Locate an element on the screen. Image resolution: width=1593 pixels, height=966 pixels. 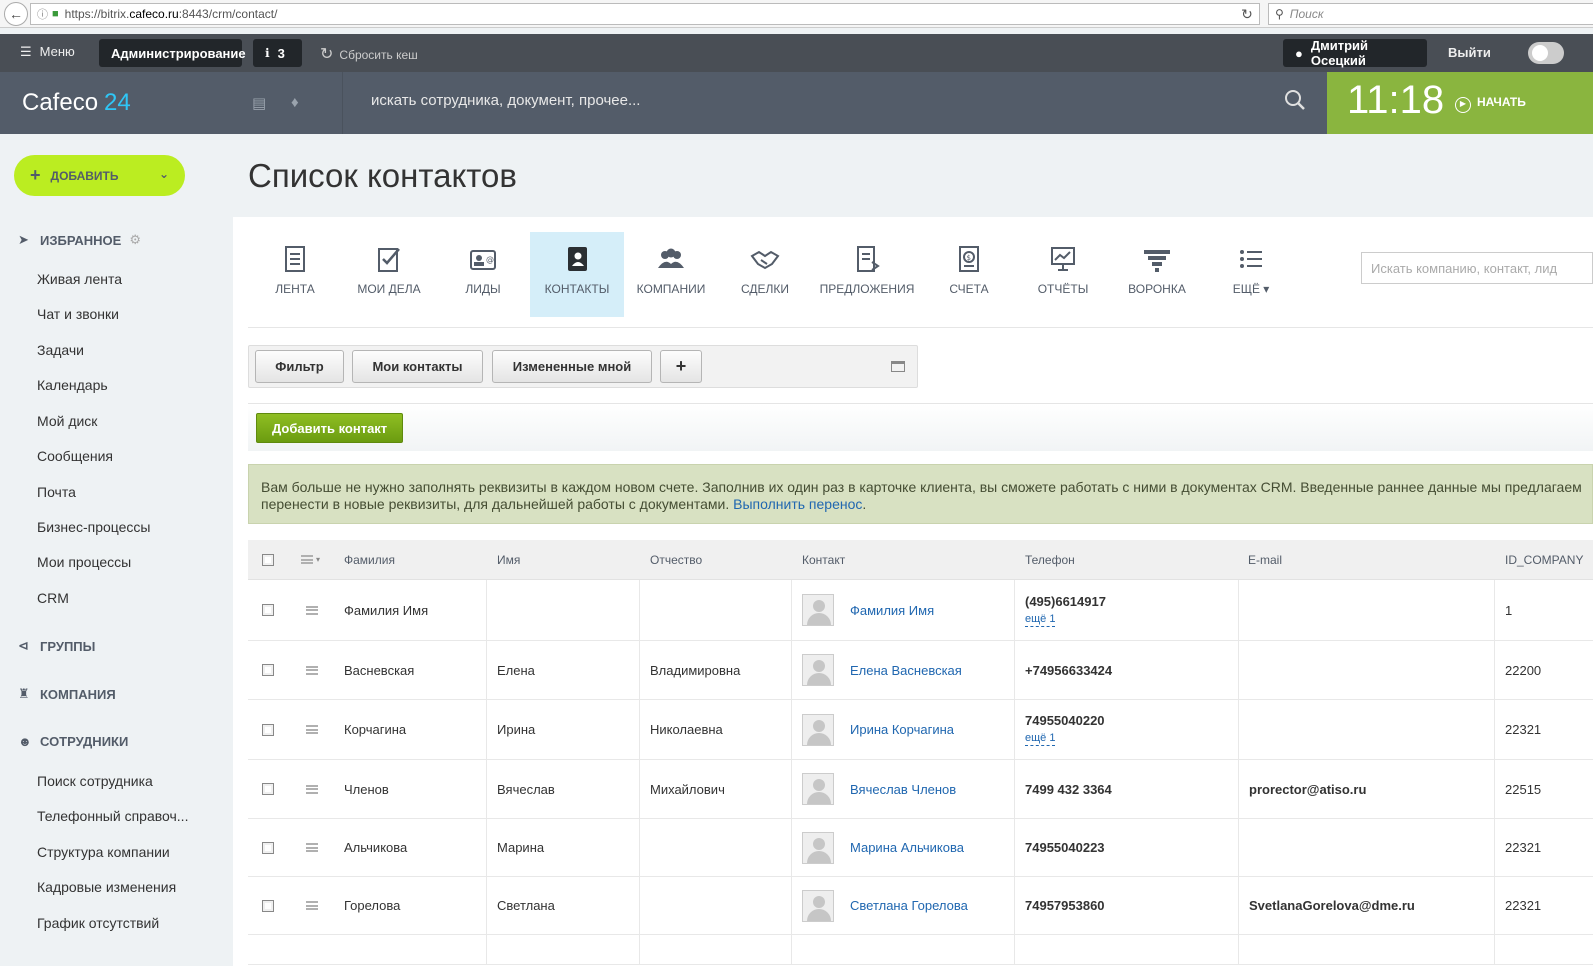
col-phone: Телефон is located at coordinates (1050, 559).